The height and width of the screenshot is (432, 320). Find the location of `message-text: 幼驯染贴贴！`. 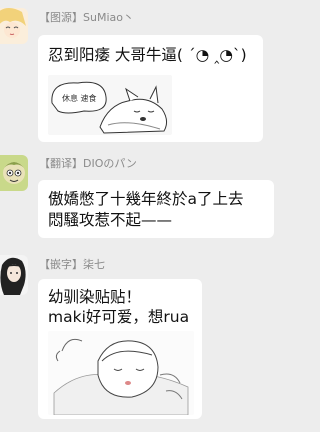

message-text: 幼驯染贴贴！ is located at coordinates (95, 297).